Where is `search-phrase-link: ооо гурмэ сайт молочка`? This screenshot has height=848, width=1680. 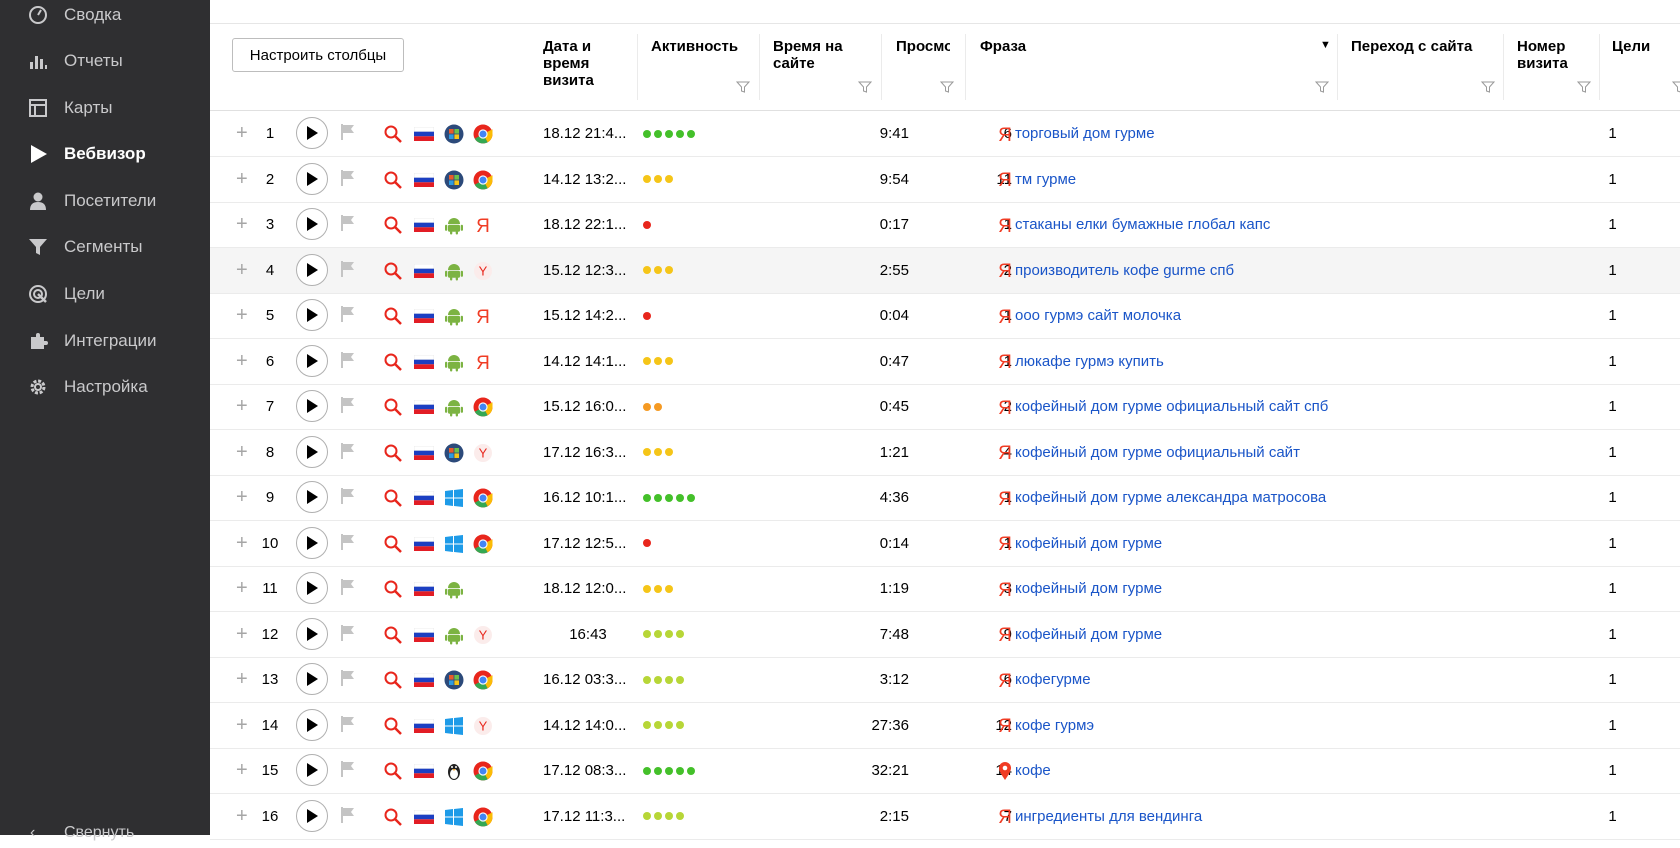 search-phrase-link: ооо гурмэ сайт молочка is located at coordinates (1098, 315).